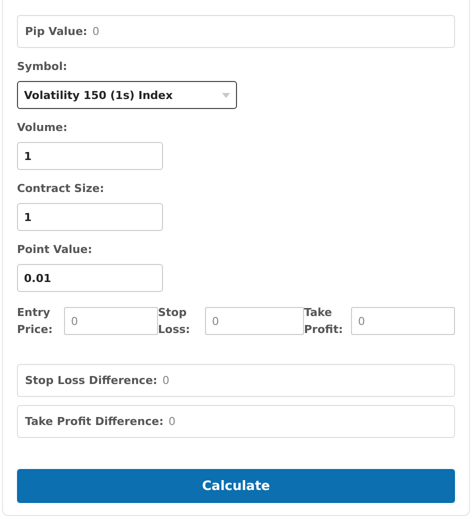 The width and height of the screenshot is (474, 519). I want to click on result-label: Stop Loss Difference:, so click(91, 380).